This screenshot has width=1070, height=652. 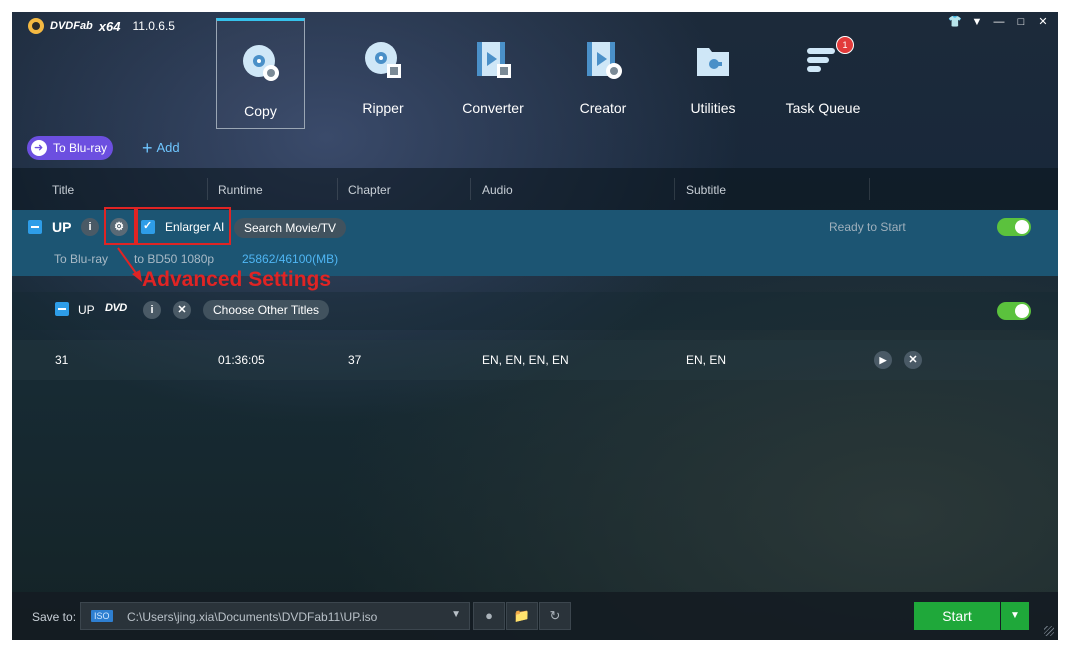 I want to click on dvd-logo-icon: DVD, so click(x=116, y=308).